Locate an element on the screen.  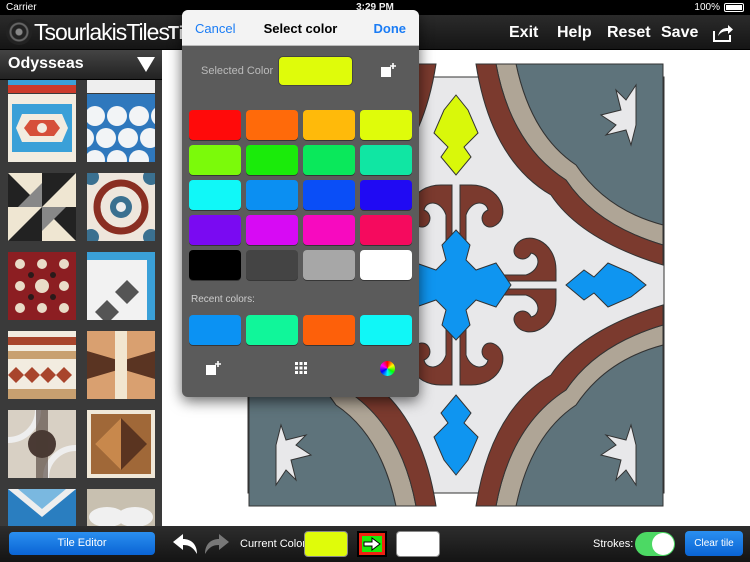
recent-colors-label: Recent colors: is located at coordinates (223, 299).